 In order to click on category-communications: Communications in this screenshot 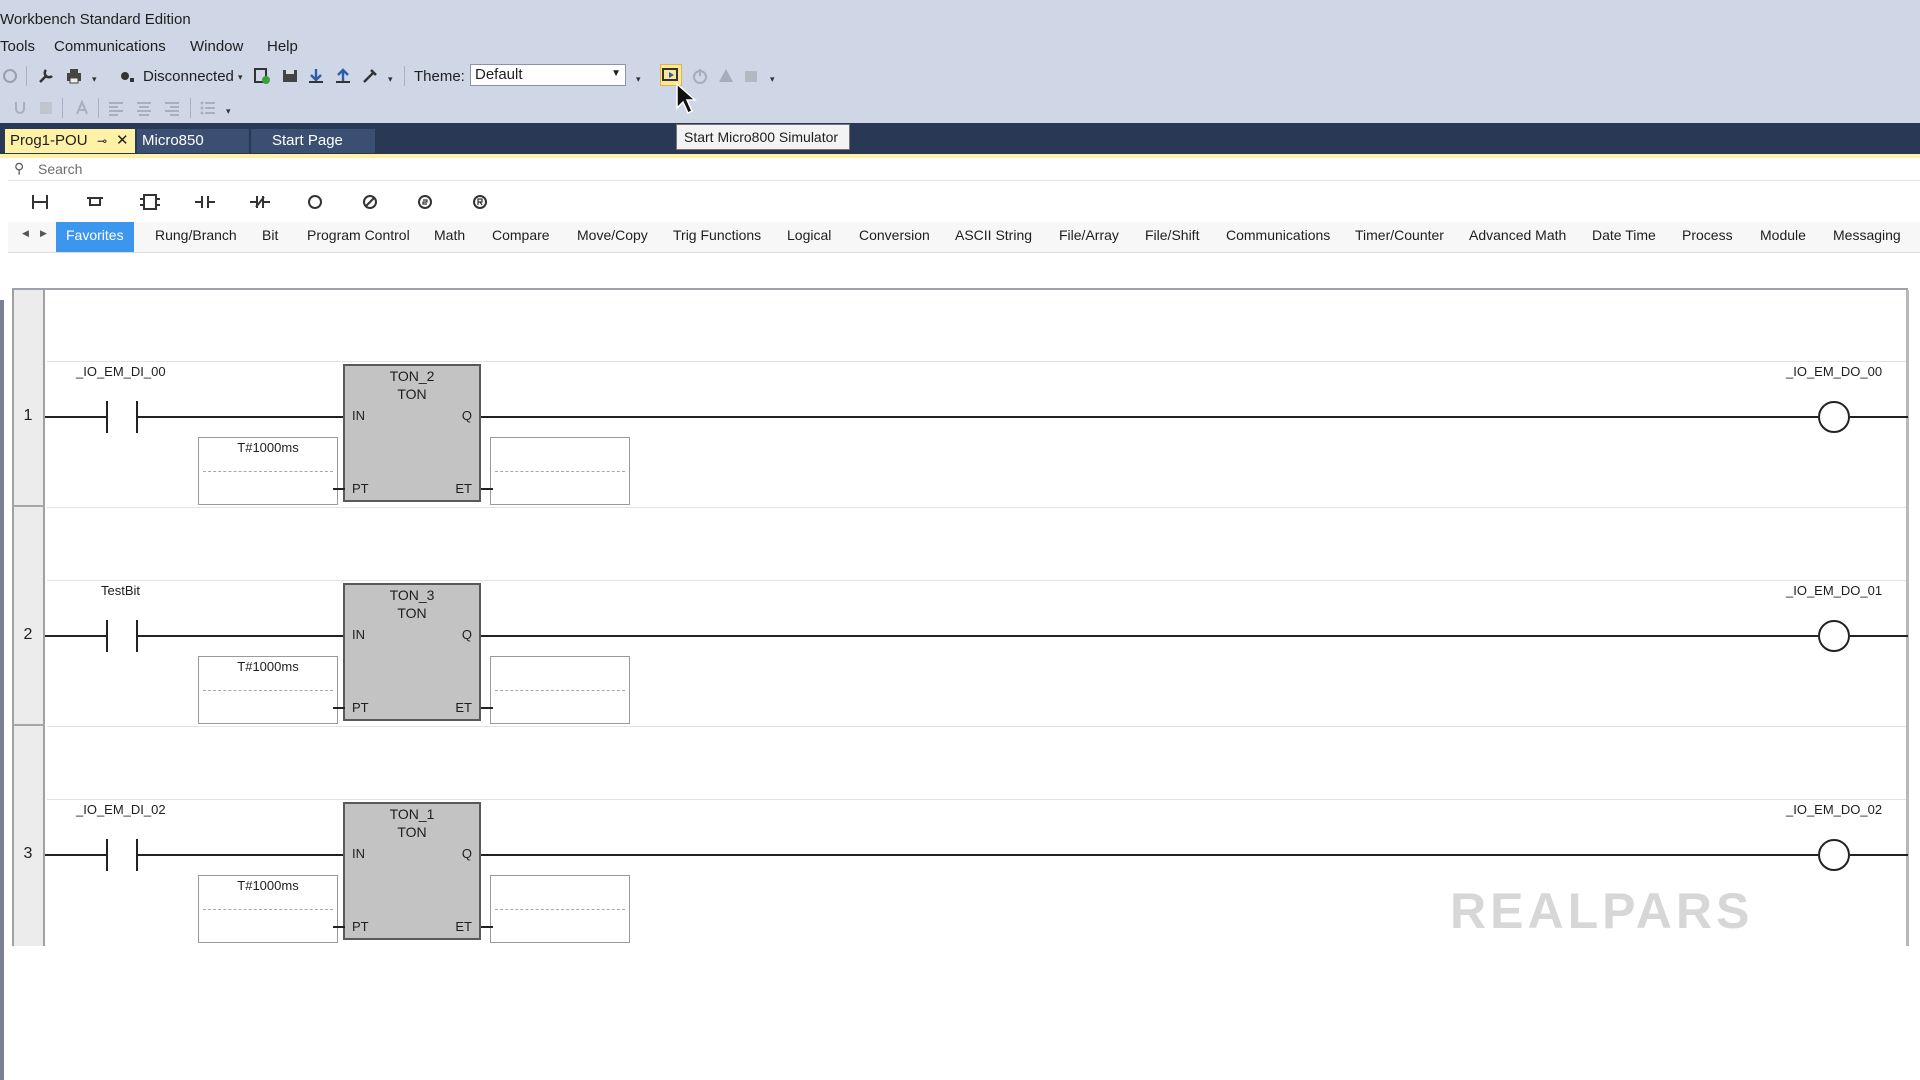, I will do `click(1278, 237)`.